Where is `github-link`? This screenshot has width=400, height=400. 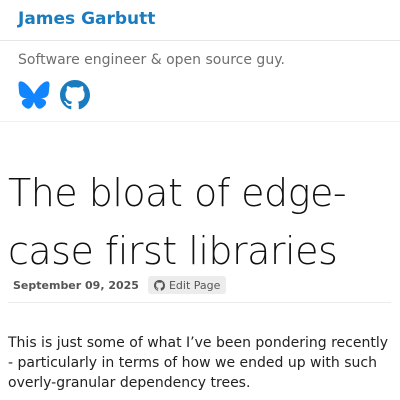 github-link is located at coordinates (76, 95).